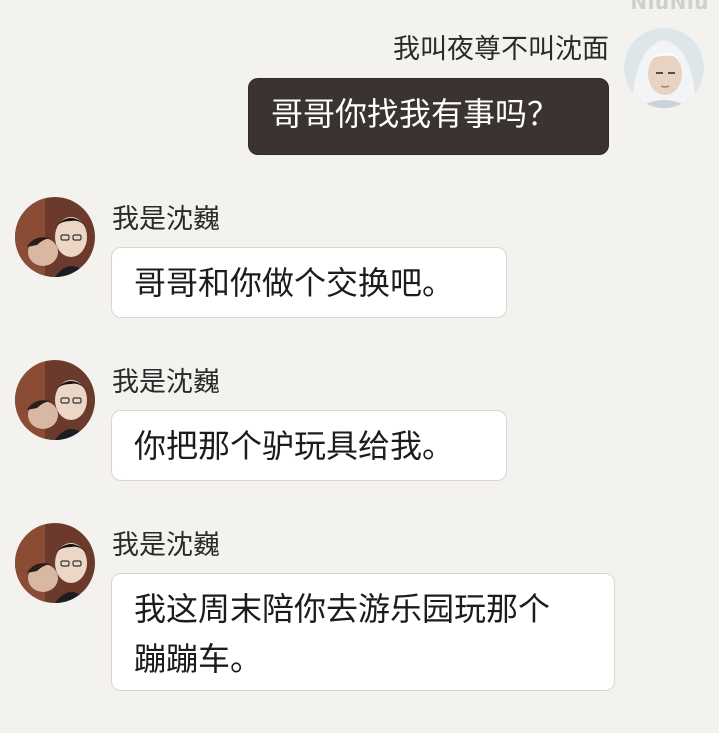 The width and height of the screenshot is (719, 733). I want to click on message-bubble: 哥哥和你做个交换吧。, so click(309, 282).